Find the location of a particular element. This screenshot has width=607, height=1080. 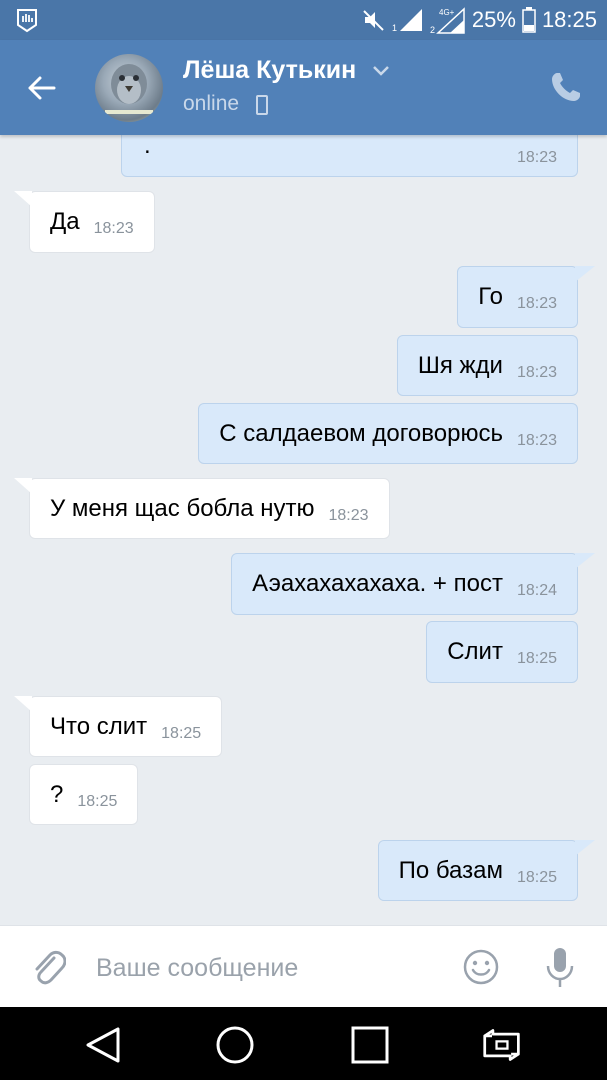

message-outgoing: . 18:23 is located at coordinates (349, 156).